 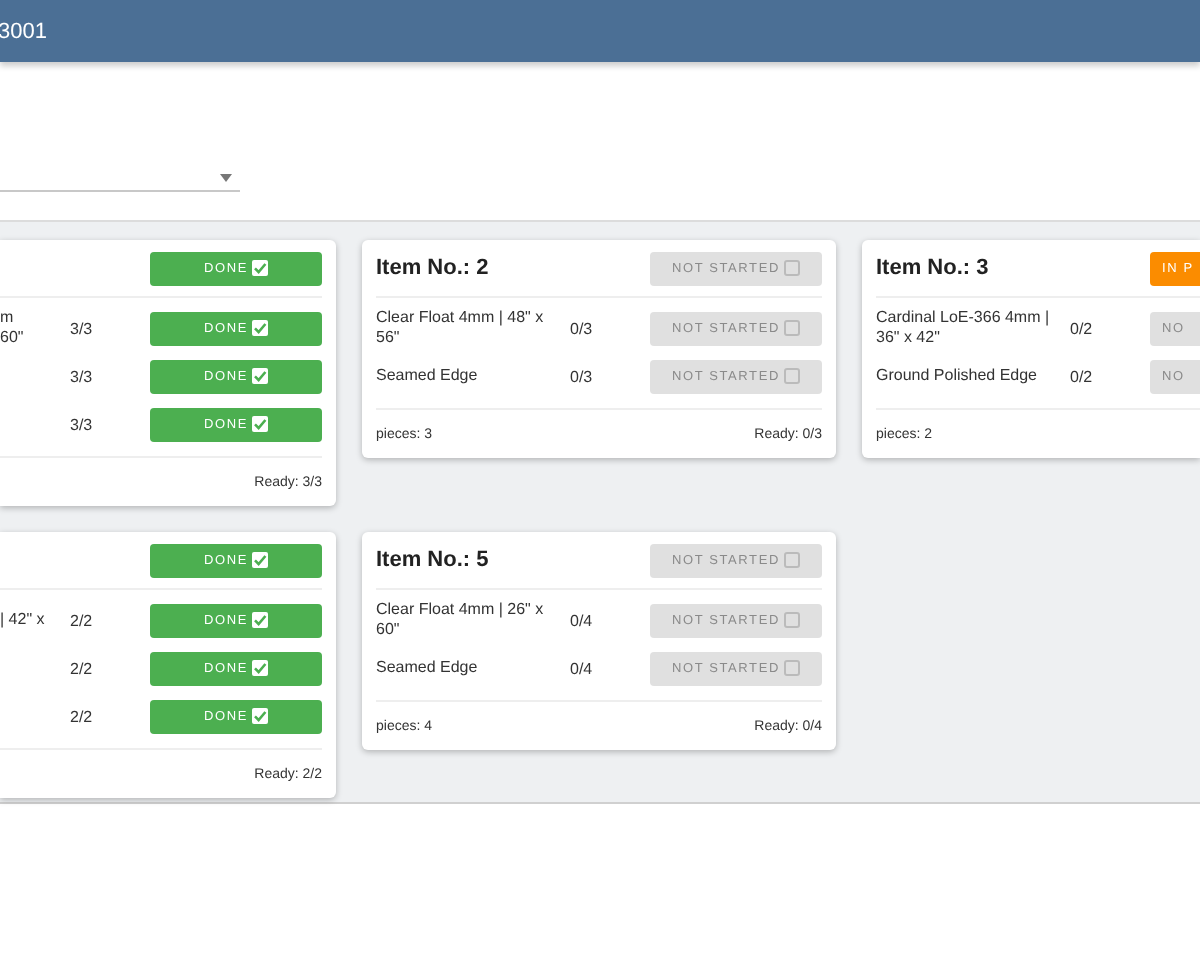 What do you see at coordinates (432, 268) in the screenshot?
I see `item-title: Item No.: 2` at bounding box center [432, 268].